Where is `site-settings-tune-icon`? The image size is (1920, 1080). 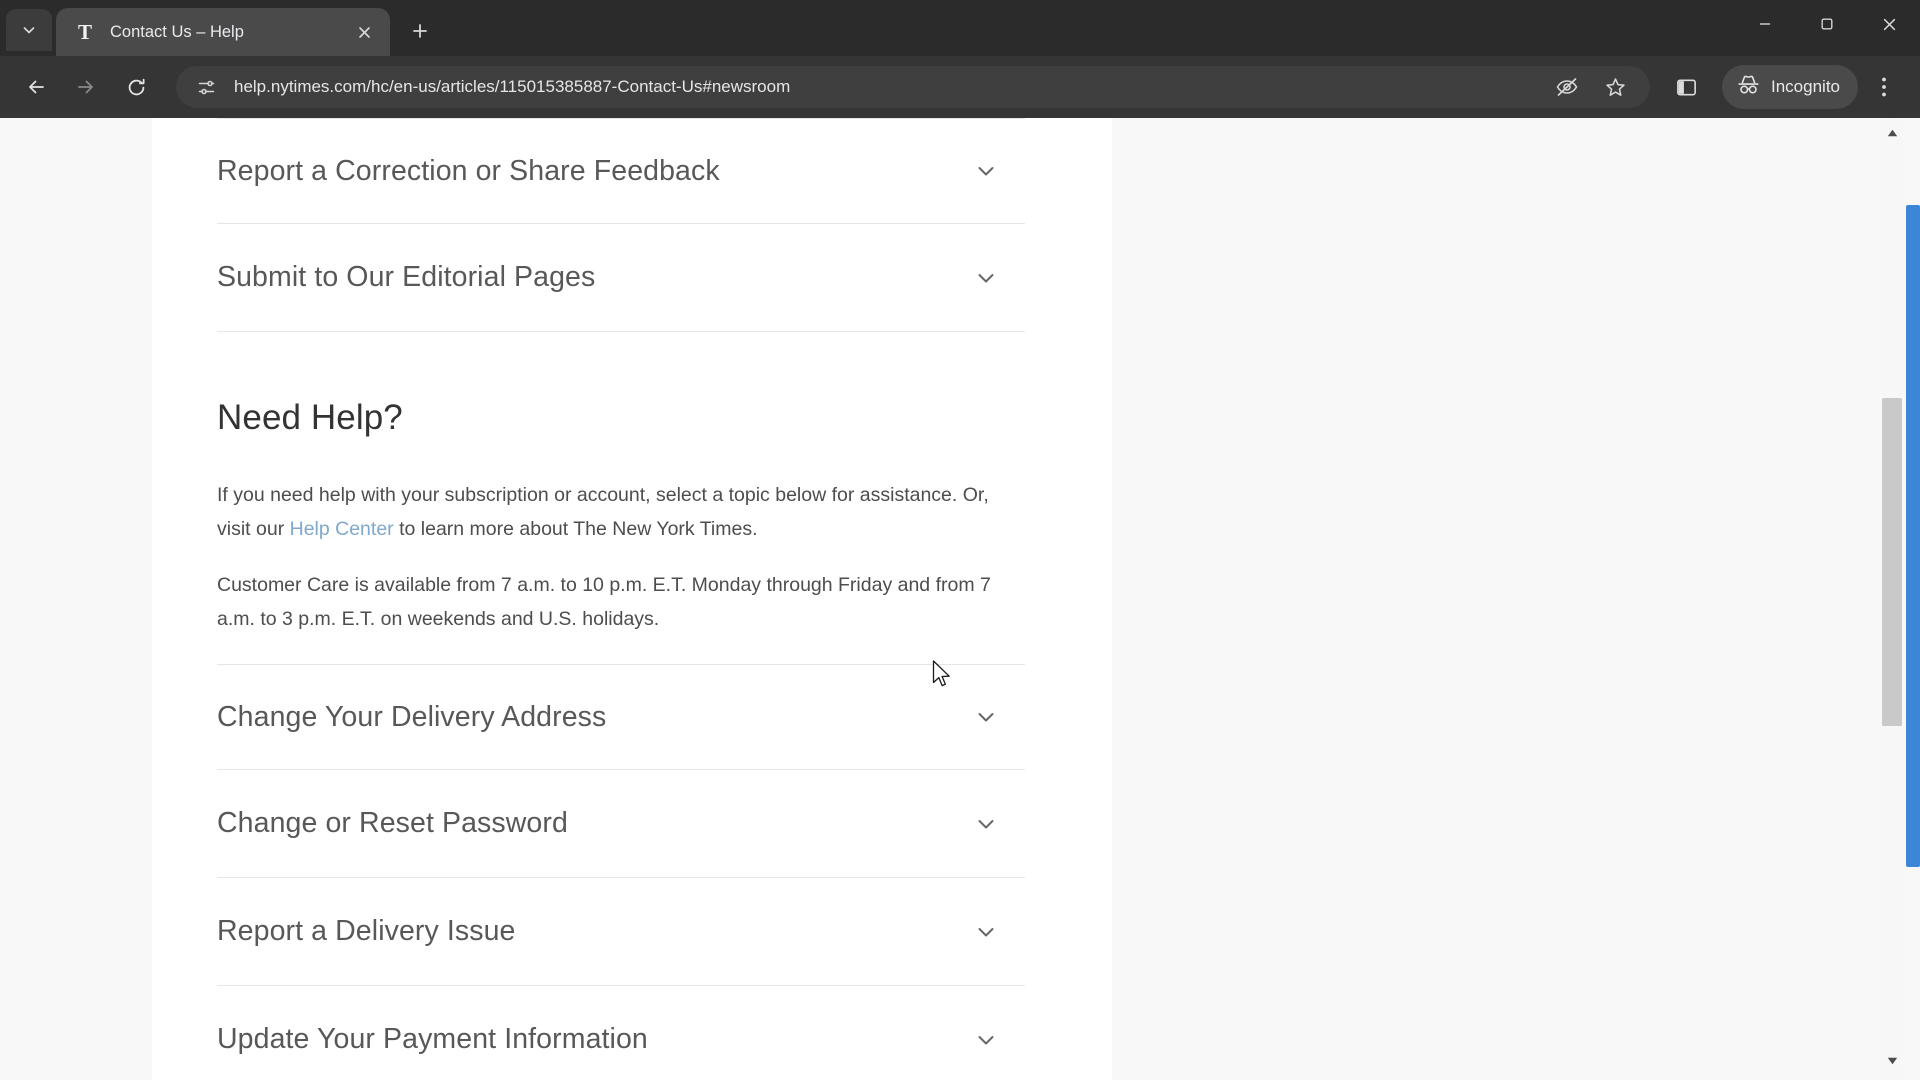 site-settings-tune-icon is located at coordinates (206, 87).